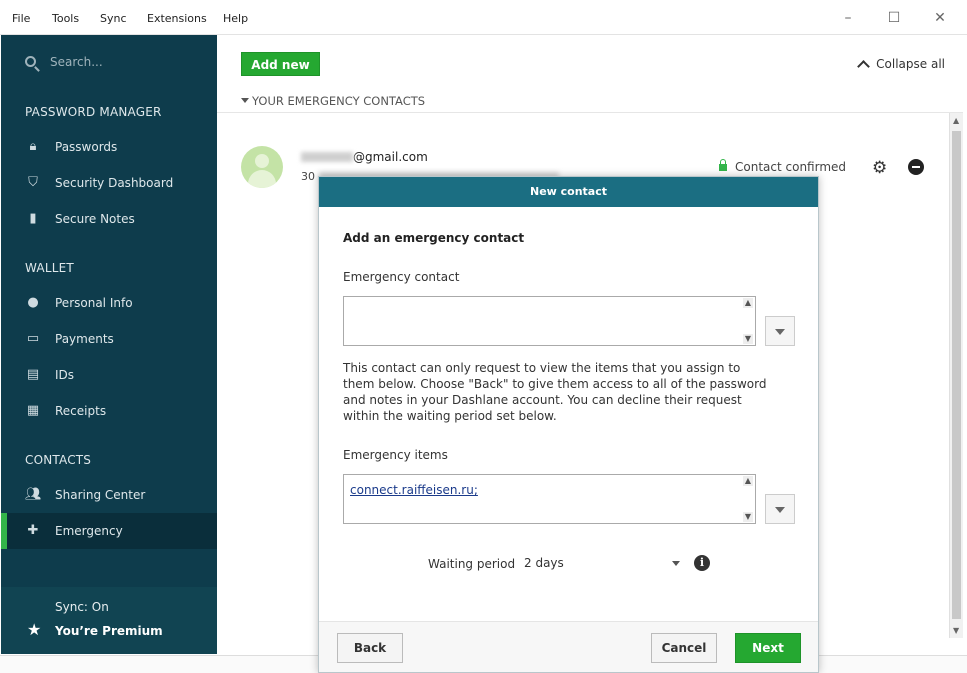  What do you see at coordinates (4, 531) in the screenshot?
I see `active-indicator` at bounding box center [4, 531].